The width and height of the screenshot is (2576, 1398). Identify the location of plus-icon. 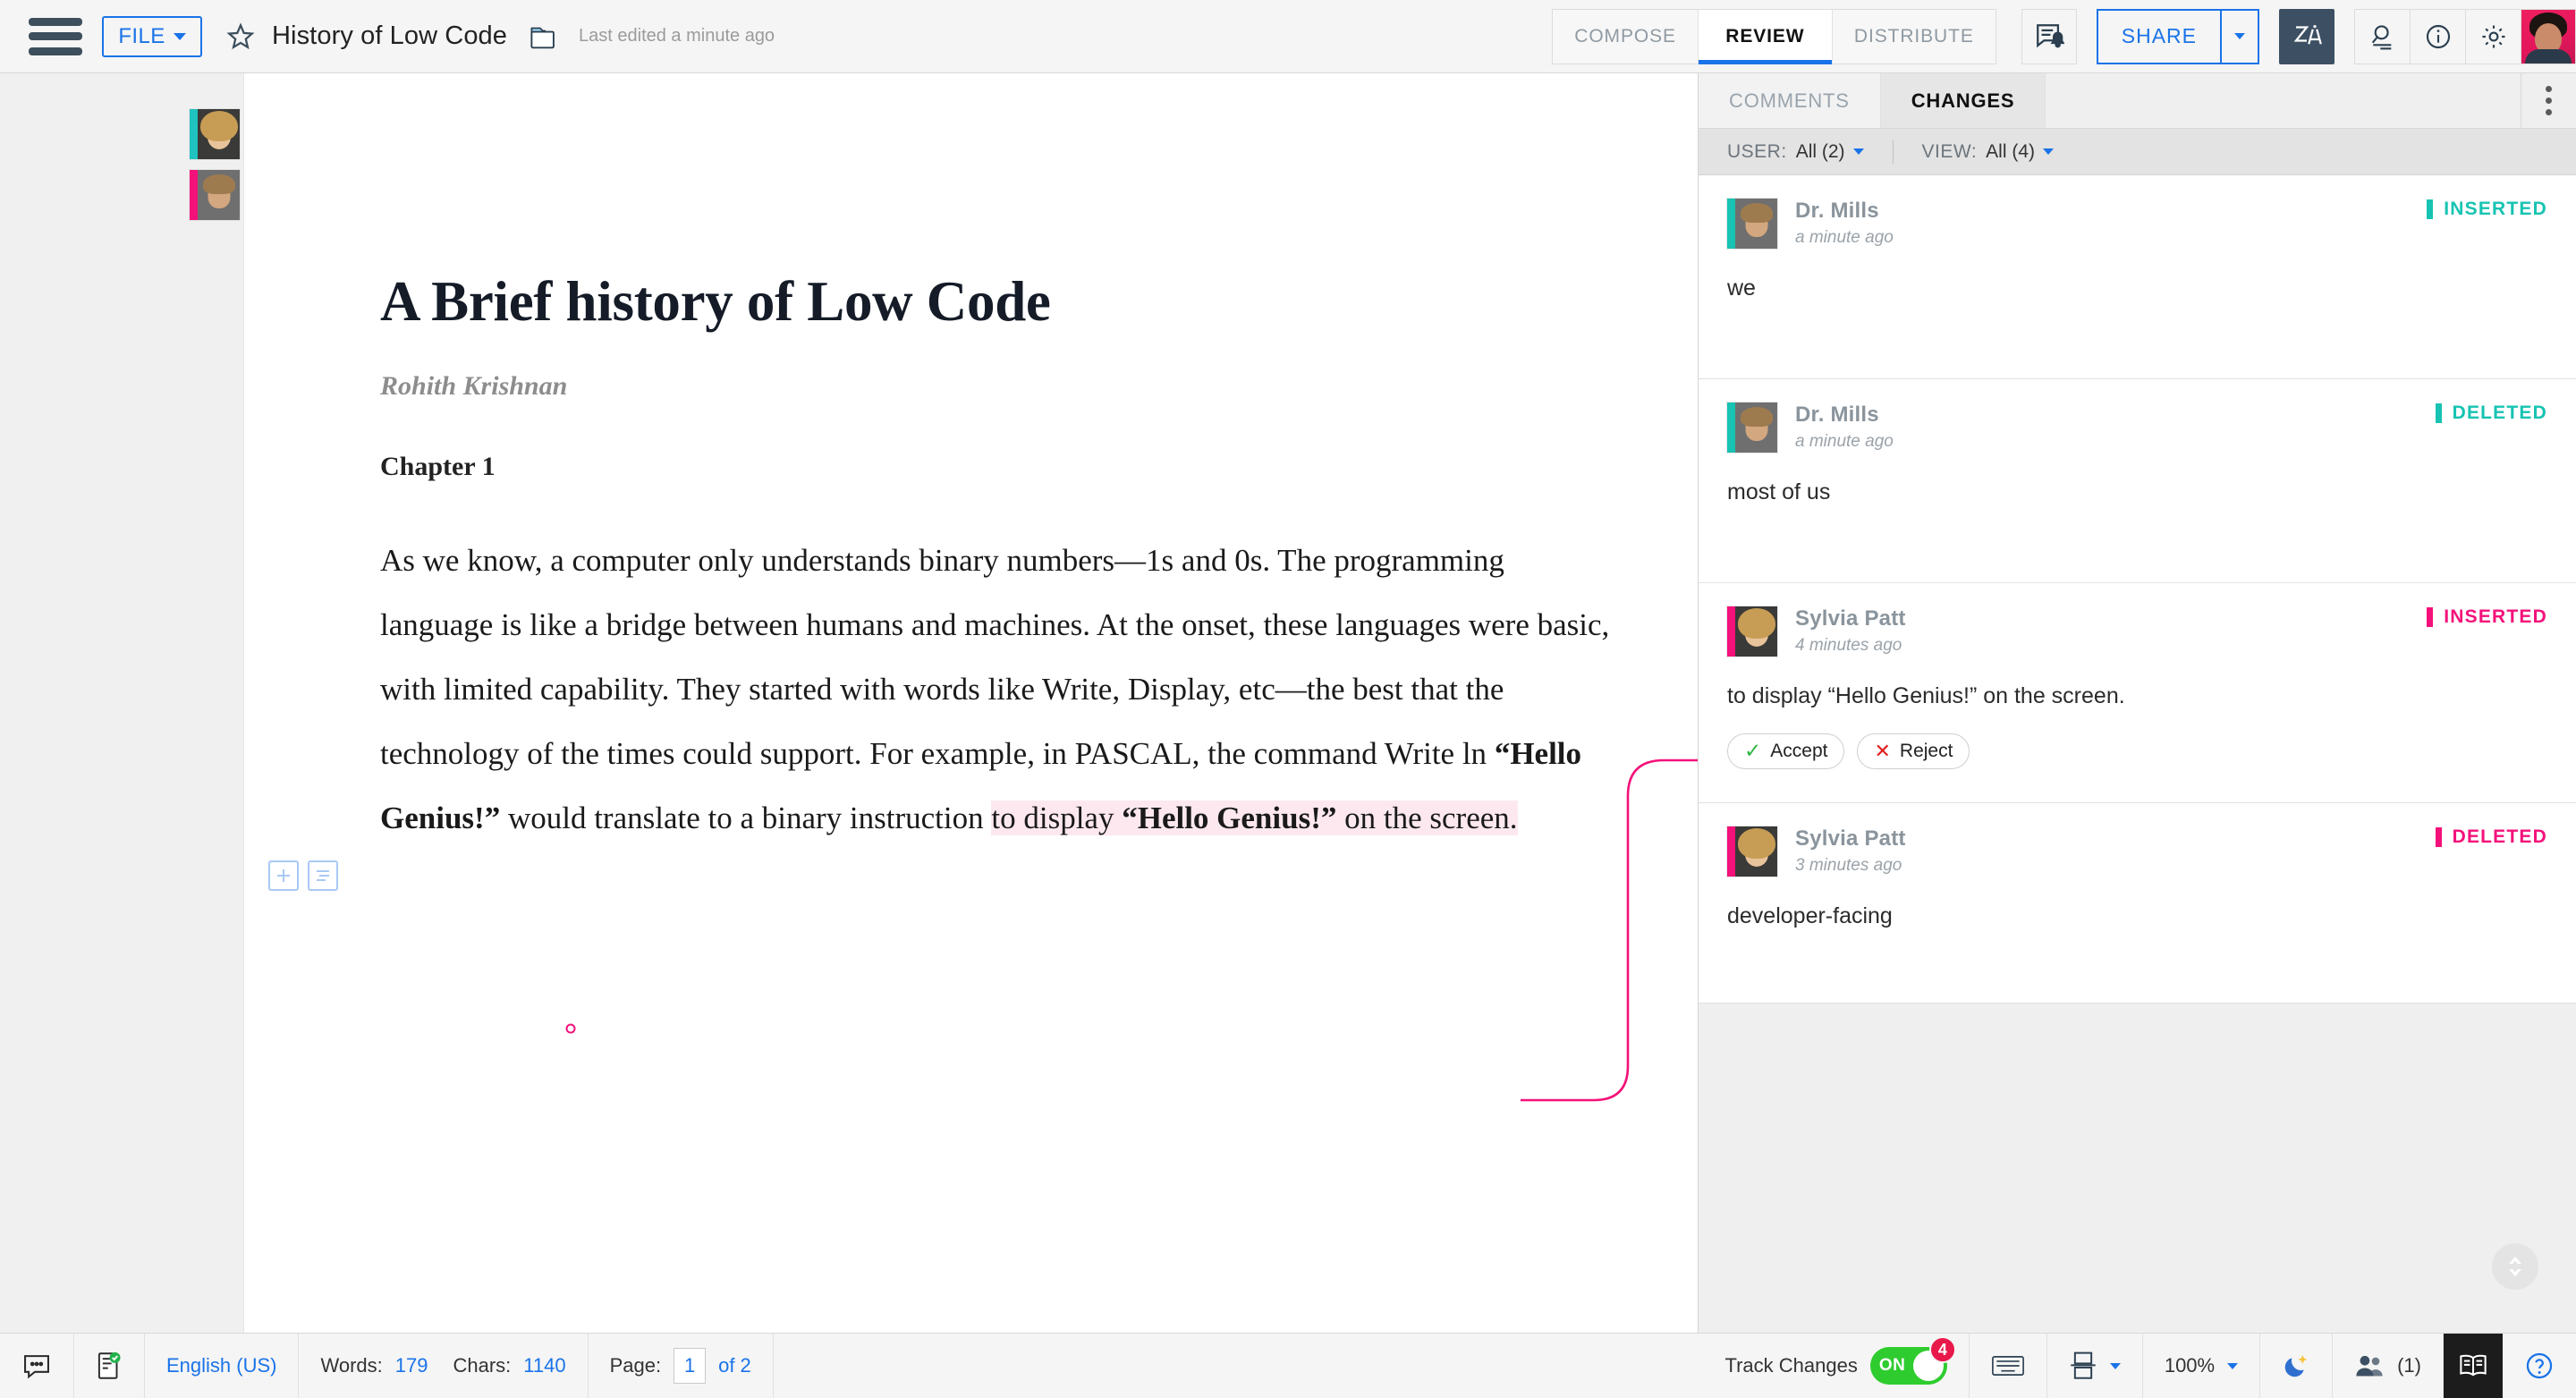
(283, 875).